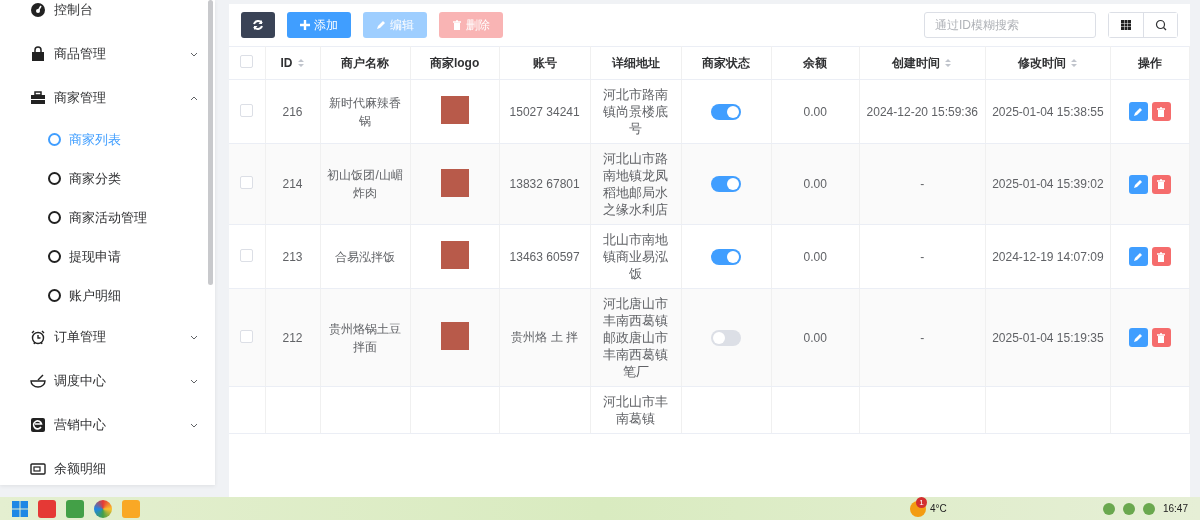 The width and height of the screenshot is (1200, 520). What do you see at coordinates (365, 112) in the screenshot?
I see `merchant-name: 新时代麻辣香锅` at bounding box center [365, 112].